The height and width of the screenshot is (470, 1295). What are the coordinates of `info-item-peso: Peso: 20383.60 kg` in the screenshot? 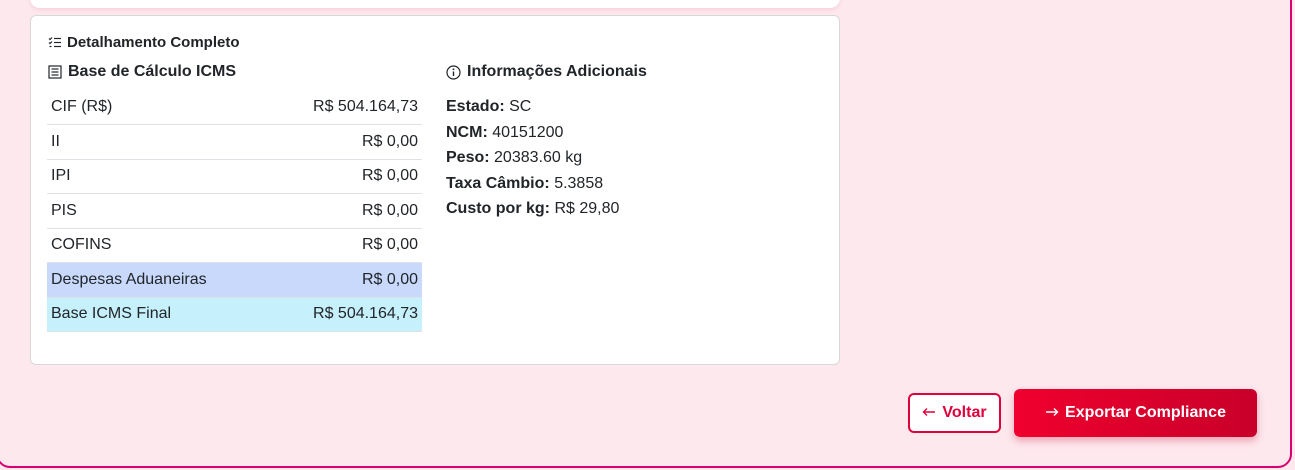 It's located at (532, 158).